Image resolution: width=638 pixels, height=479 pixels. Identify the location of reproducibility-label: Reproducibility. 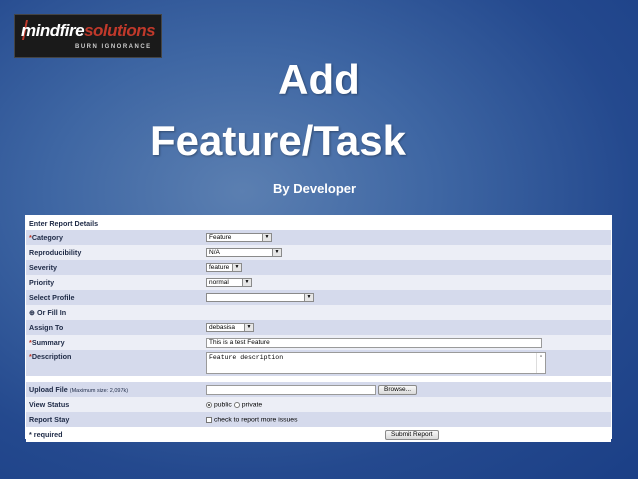
(114, 252).